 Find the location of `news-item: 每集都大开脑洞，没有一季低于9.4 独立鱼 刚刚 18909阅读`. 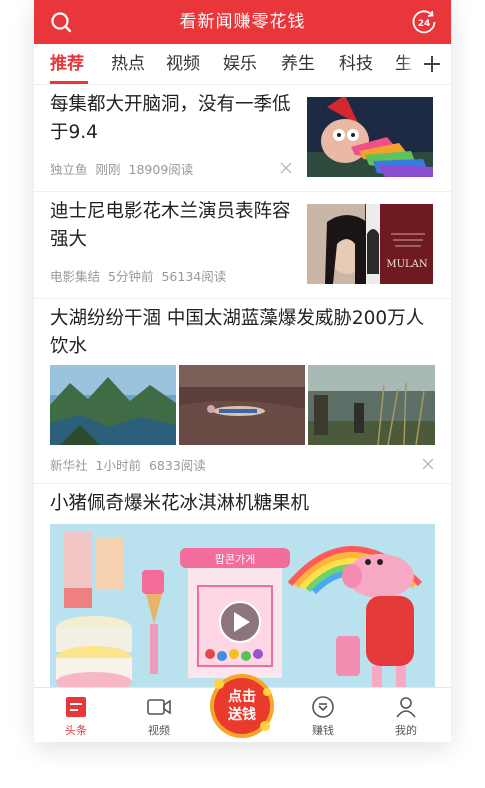

news-item: 每集都大开脑洞，没有一季低于9.4 独立鱼 刚刚 18909阅读 is located at coordinates (242, 138).